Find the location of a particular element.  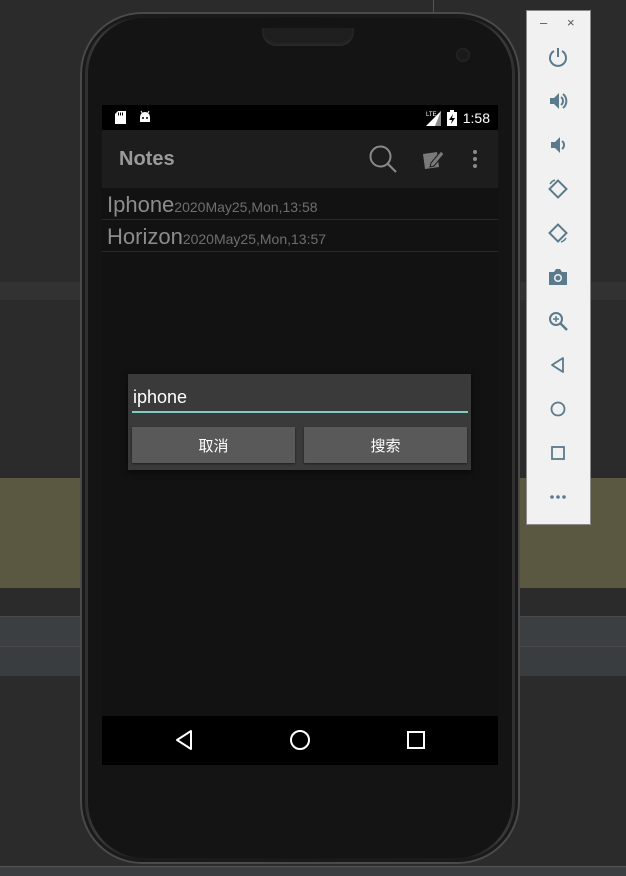

new-note-icon is located at coordinates (433, 159).